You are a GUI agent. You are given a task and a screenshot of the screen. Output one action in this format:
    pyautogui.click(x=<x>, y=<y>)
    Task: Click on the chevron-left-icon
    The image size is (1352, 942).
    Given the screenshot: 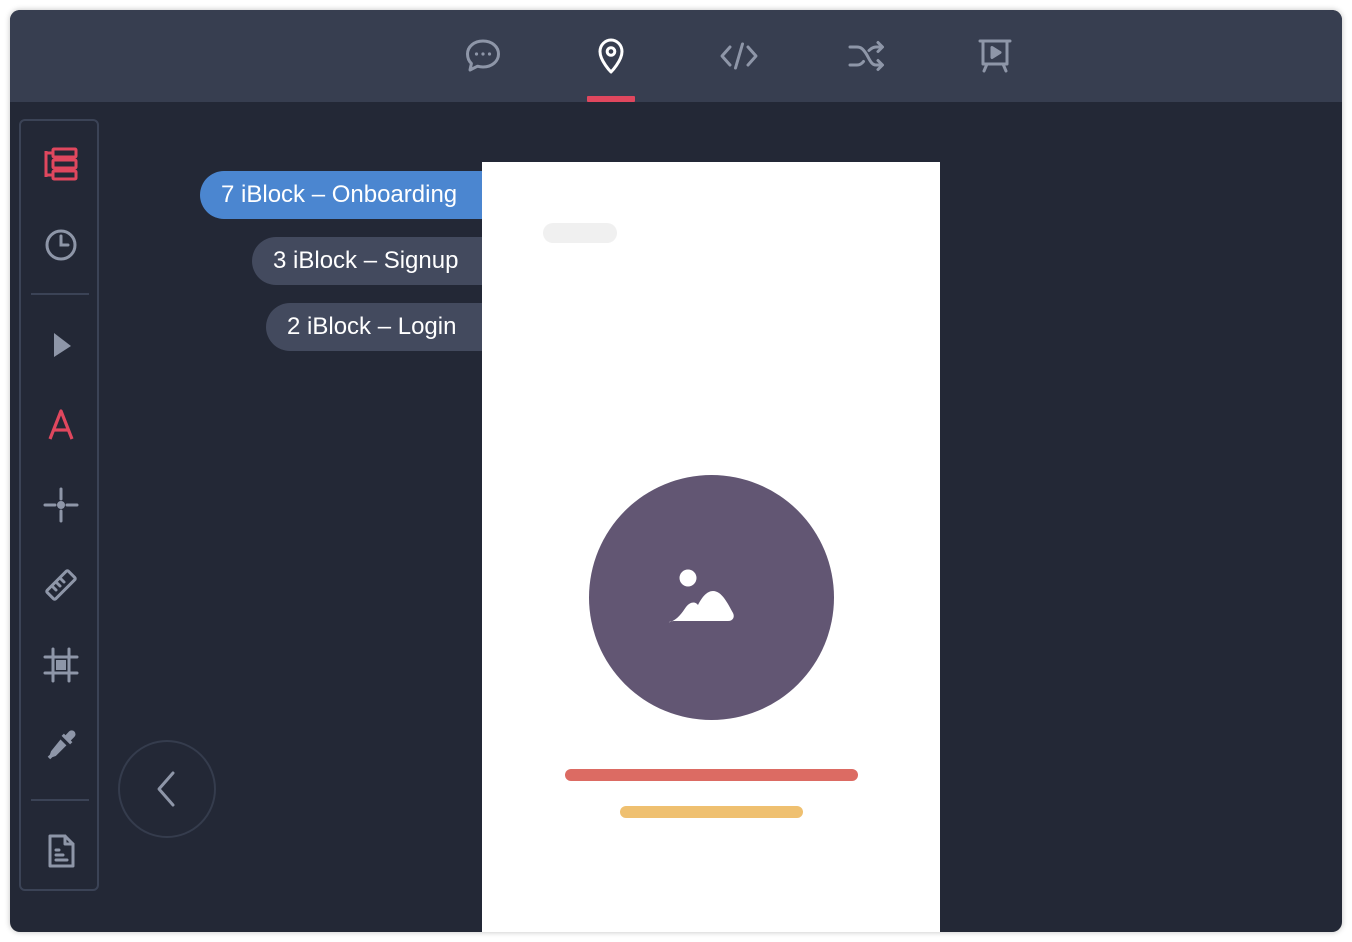 What is the action you would take?
    pyautogui.click(x=166, y=789)
    